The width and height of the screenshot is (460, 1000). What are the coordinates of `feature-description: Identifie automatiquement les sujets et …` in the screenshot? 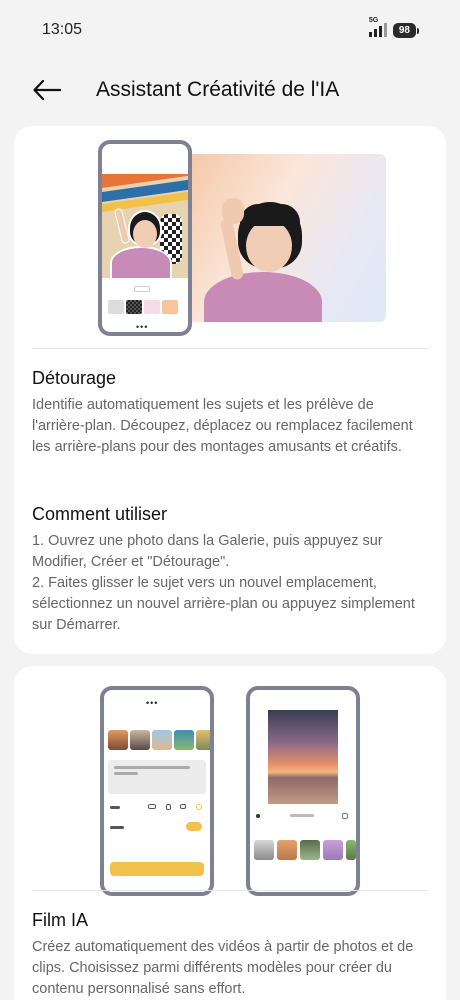 It's located at (222, 426).